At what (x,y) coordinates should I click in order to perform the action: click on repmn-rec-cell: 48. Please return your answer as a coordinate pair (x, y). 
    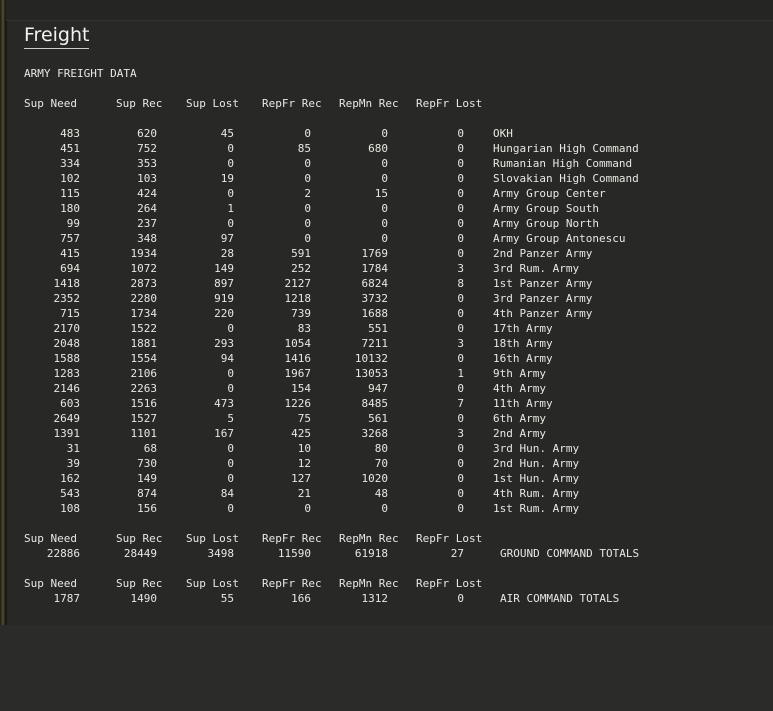
    Looking at the image, I should click on (381, 493).